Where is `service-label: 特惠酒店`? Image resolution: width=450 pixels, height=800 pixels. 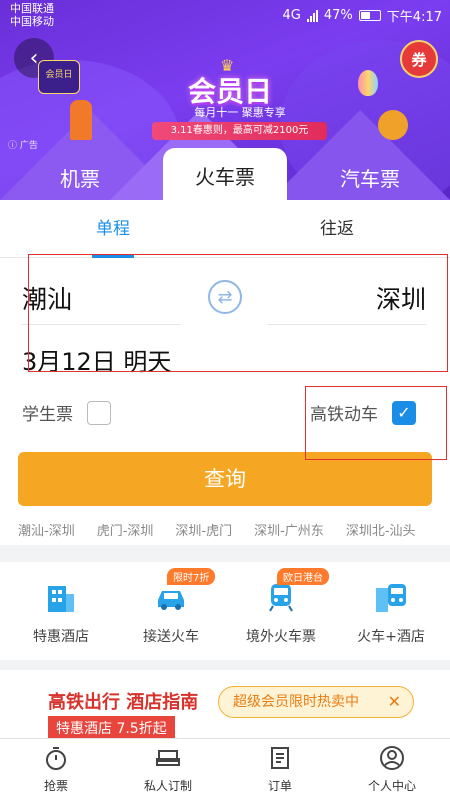 service-label: 特惠酒店 is located at coordinates (61, 637).